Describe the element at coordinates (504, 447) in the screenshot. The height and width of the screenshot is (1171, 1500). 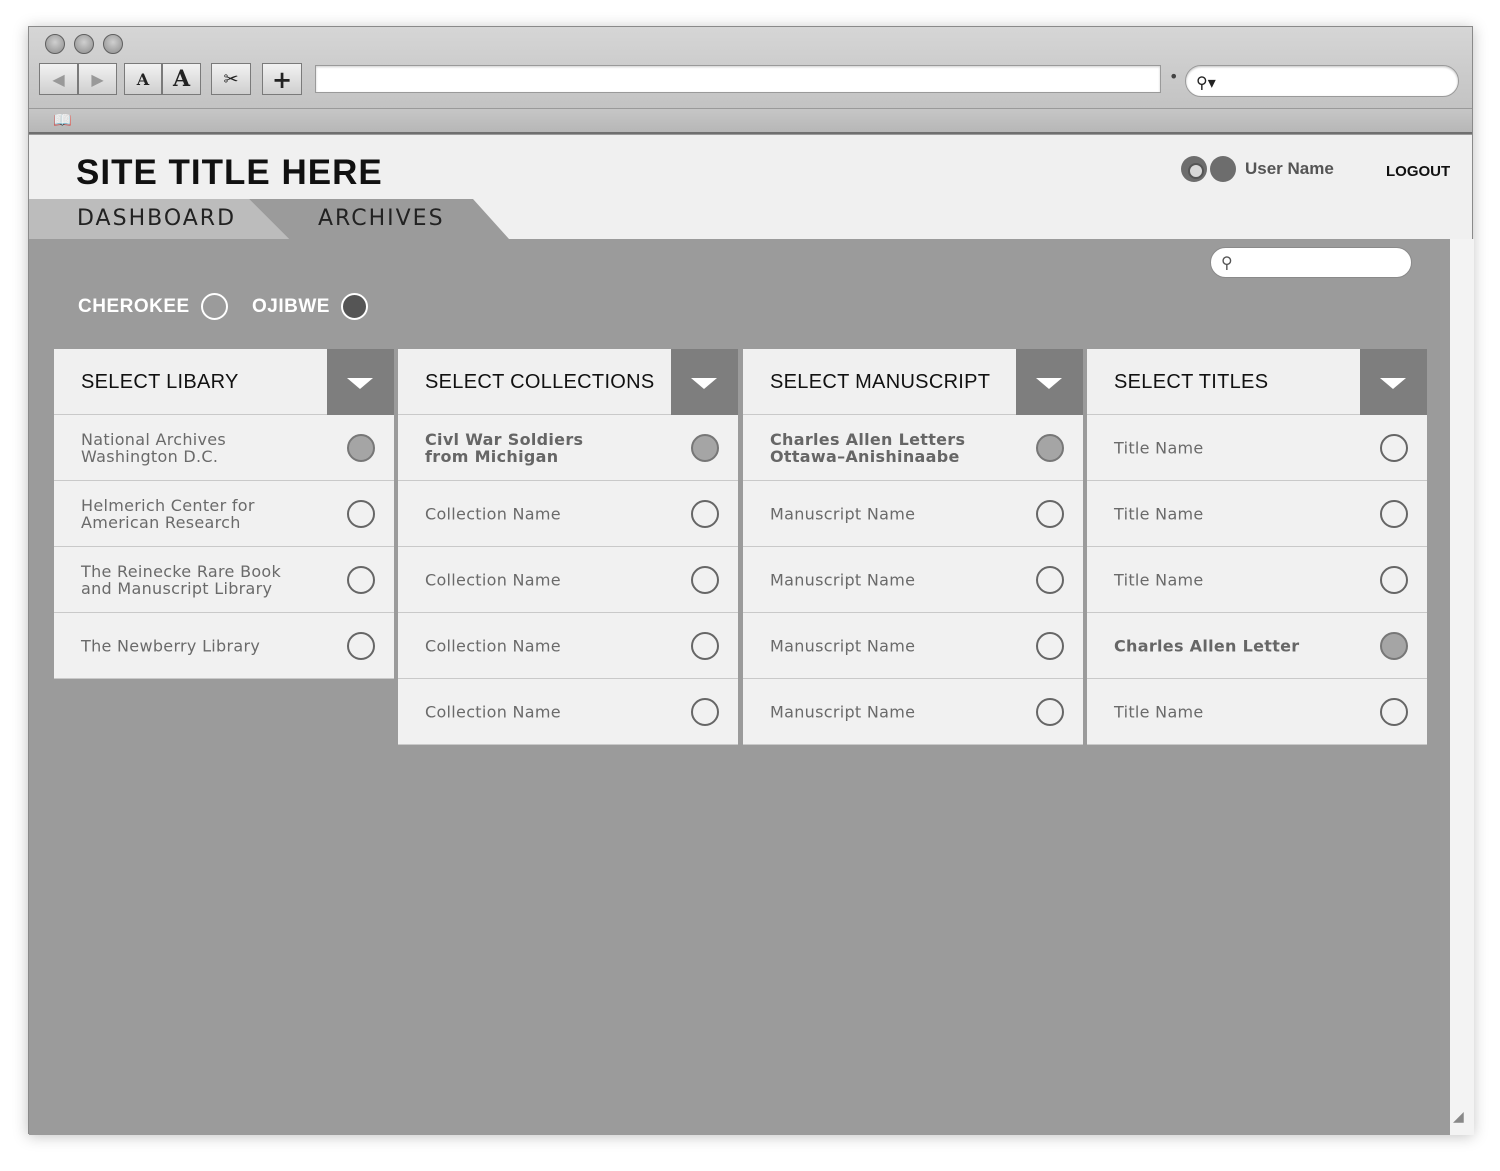
I see `list-item-label: Civl War Soldiers from Michigan` at that location.